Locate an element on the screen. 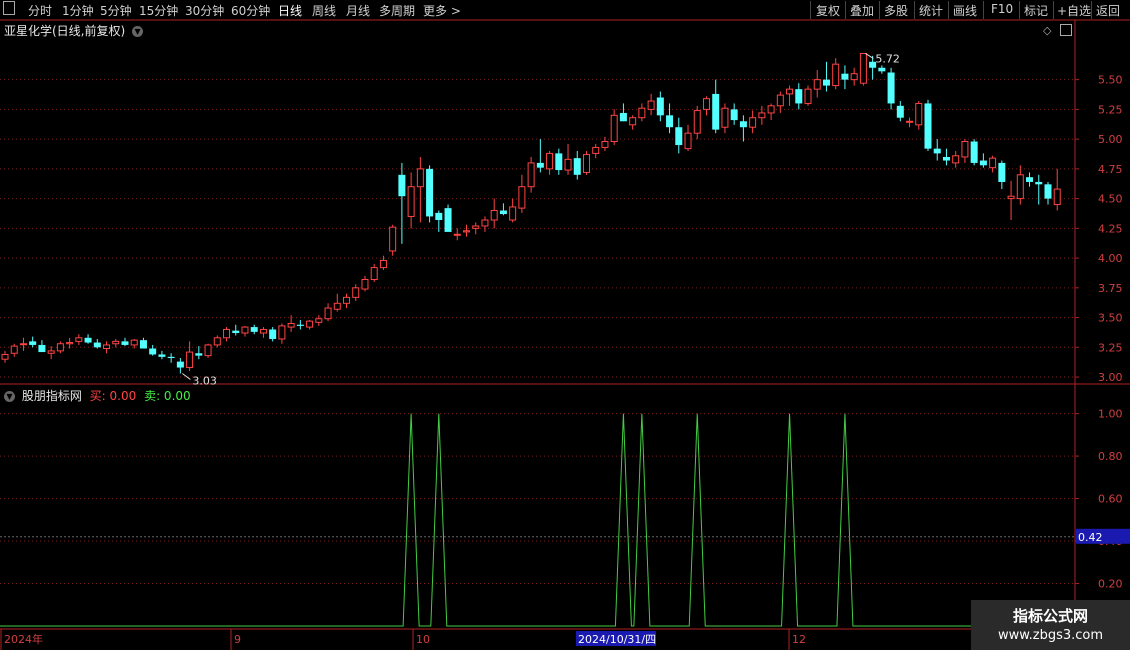  indicator-title-row: ▼ 股朋指标网 买: 0.00 卖: 0.00 is located at coordinates (97, 395).